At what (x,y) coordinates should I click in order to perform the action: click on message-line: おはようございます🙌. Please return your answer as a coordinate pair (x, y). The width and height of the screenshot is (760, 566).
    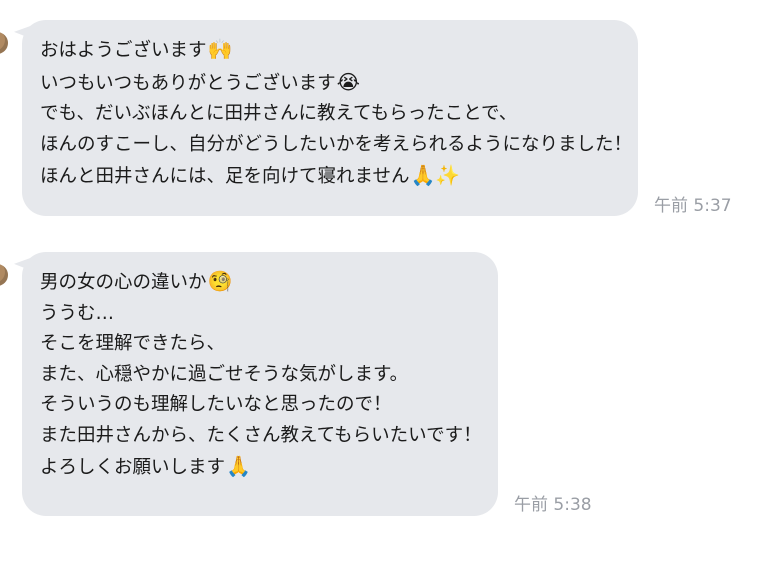
    Looking at the image, I should click on (136, 49).